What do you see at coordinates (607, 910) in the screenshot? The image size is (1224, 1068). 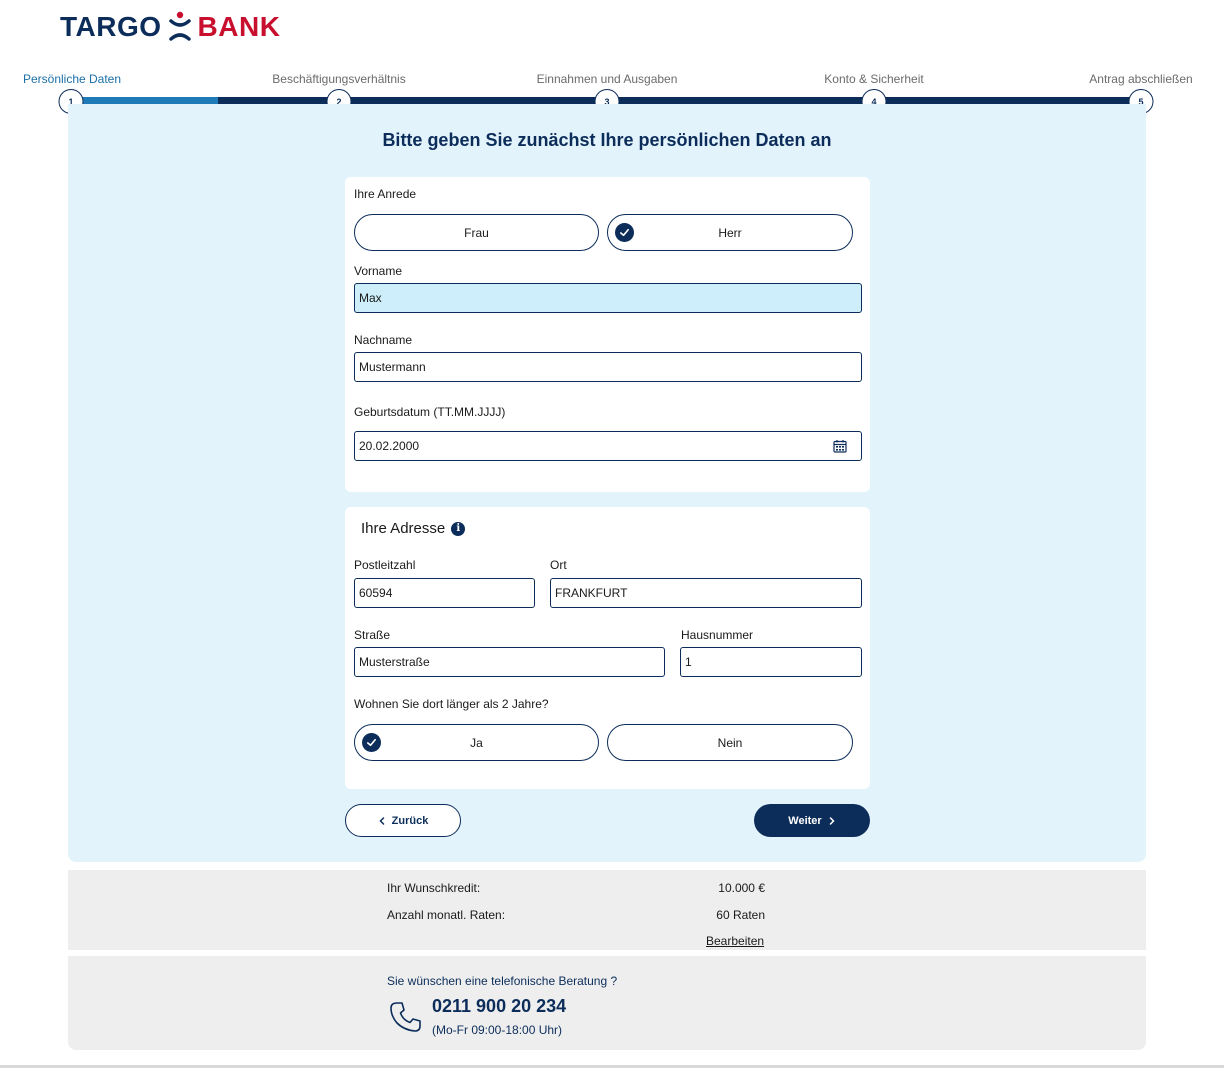 I see `loan-summary-panel` at bounding box center [607, 910].